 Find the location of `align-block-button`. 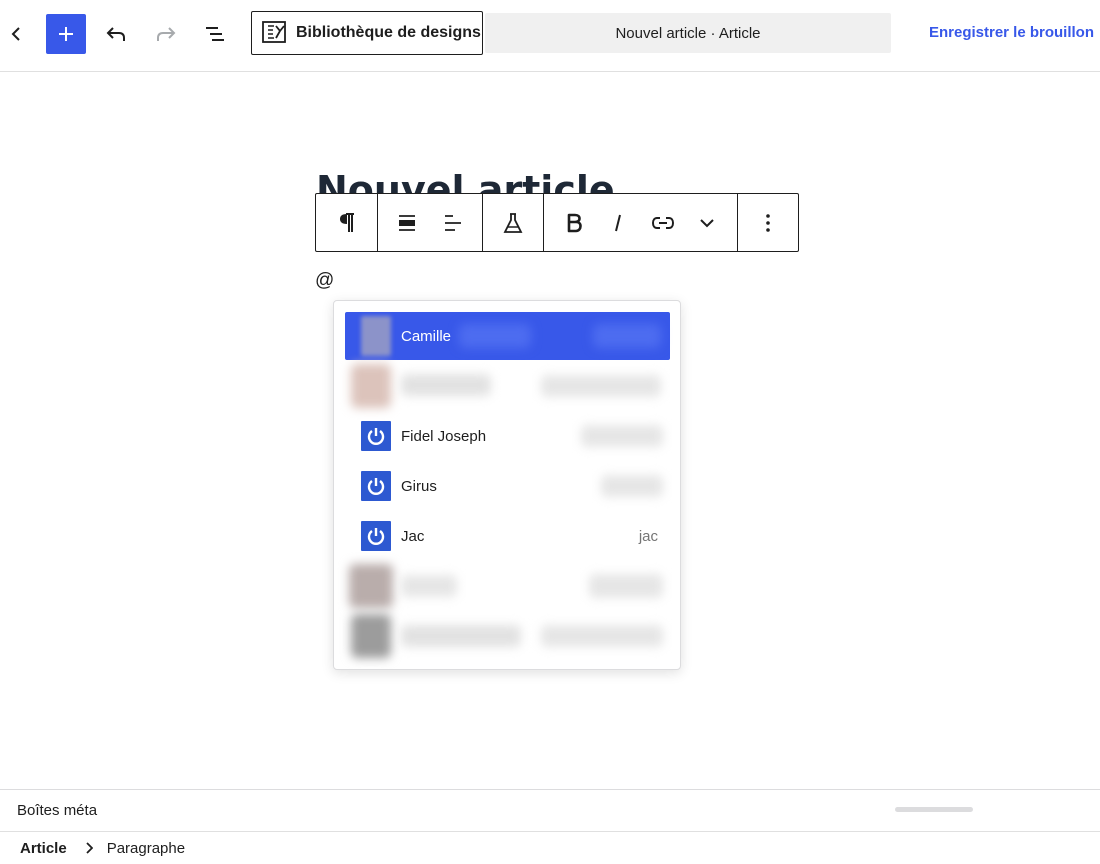

align-block-button is located at coordinates (407, 223).